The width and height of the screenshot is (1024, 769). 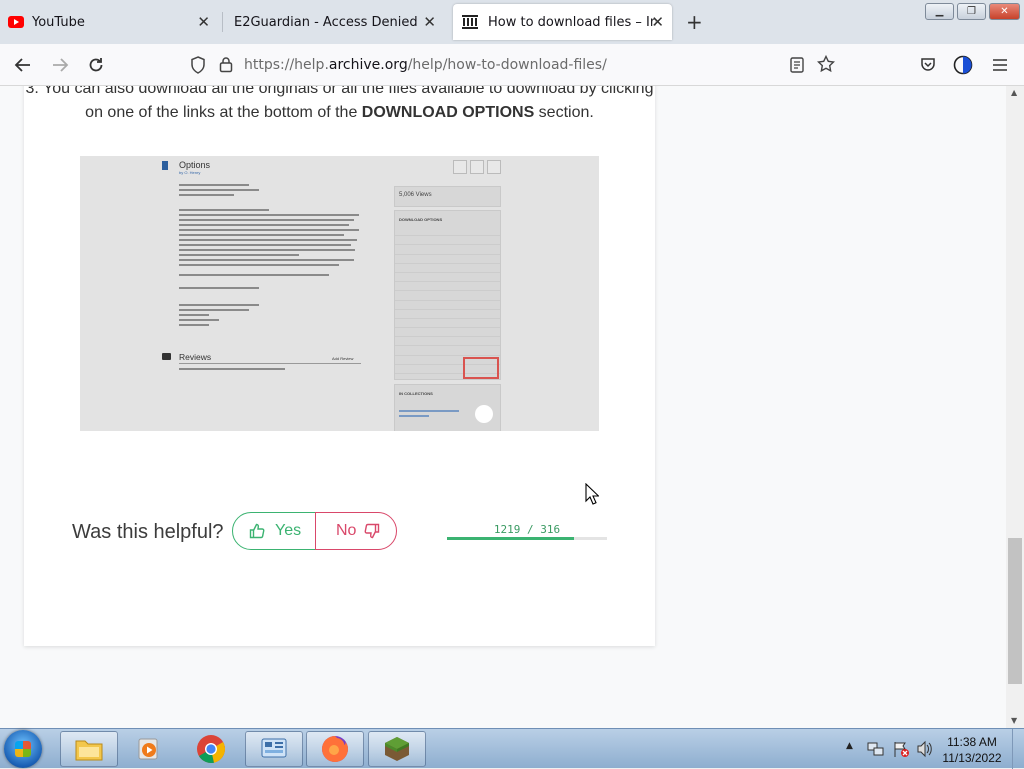 What do you see at coordinates (694, 22) in the screenshot?
I see `new-tab-icon: +` at bounding box center [694, 22].